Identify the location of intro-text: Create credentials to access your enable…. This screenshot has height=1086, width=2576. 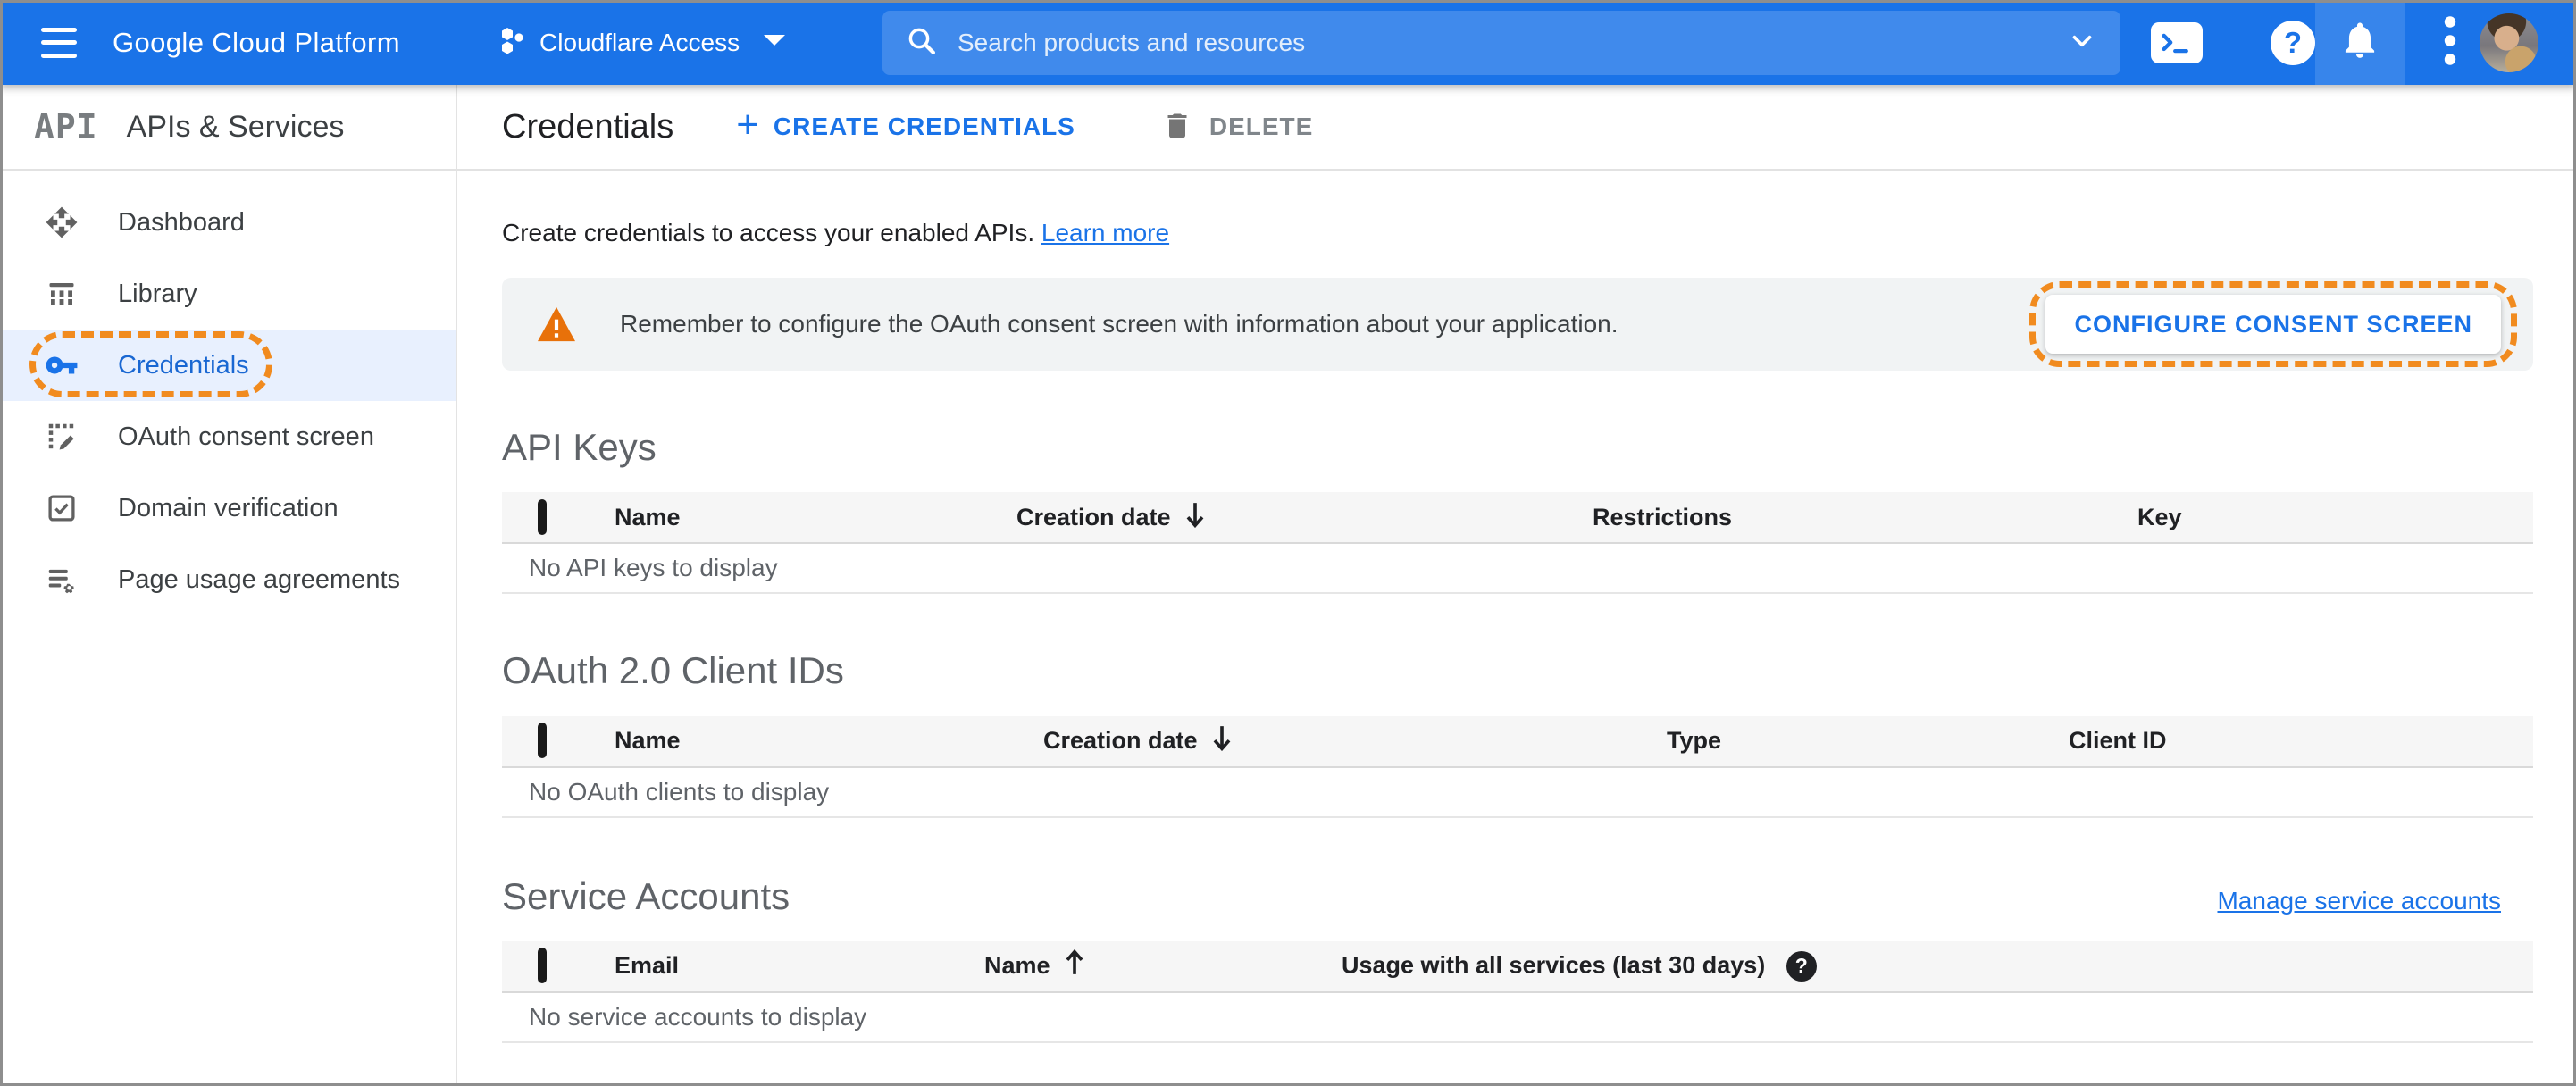
(836, 232).